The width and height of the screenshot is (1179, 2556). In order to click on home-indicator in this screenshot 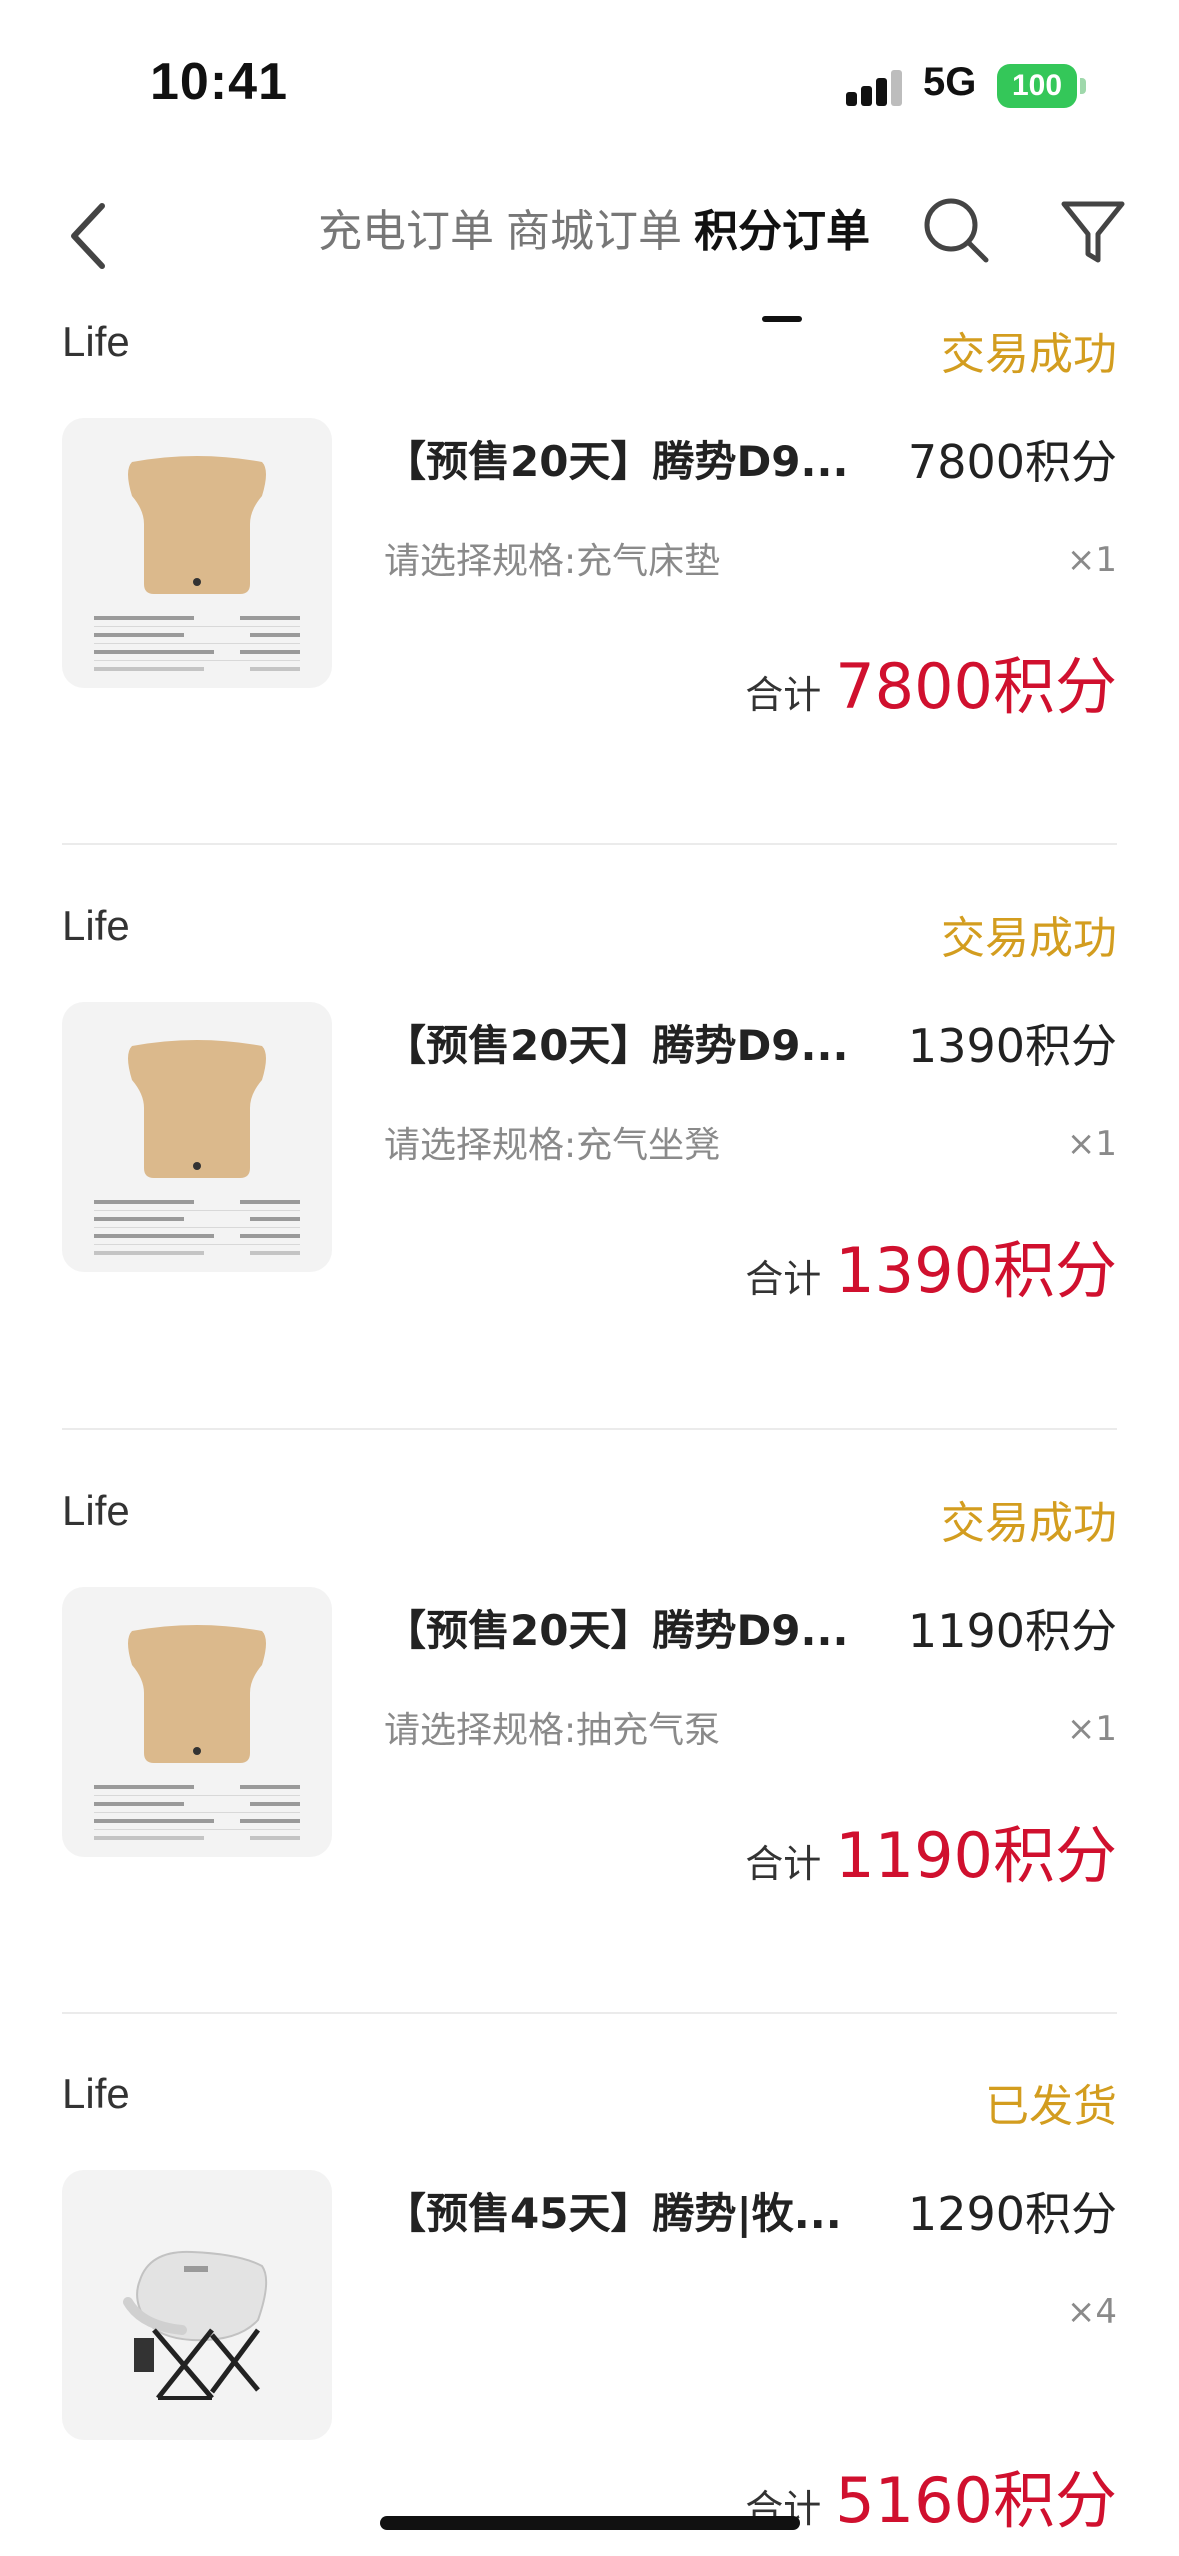, I will do `click(590, 2523)`.